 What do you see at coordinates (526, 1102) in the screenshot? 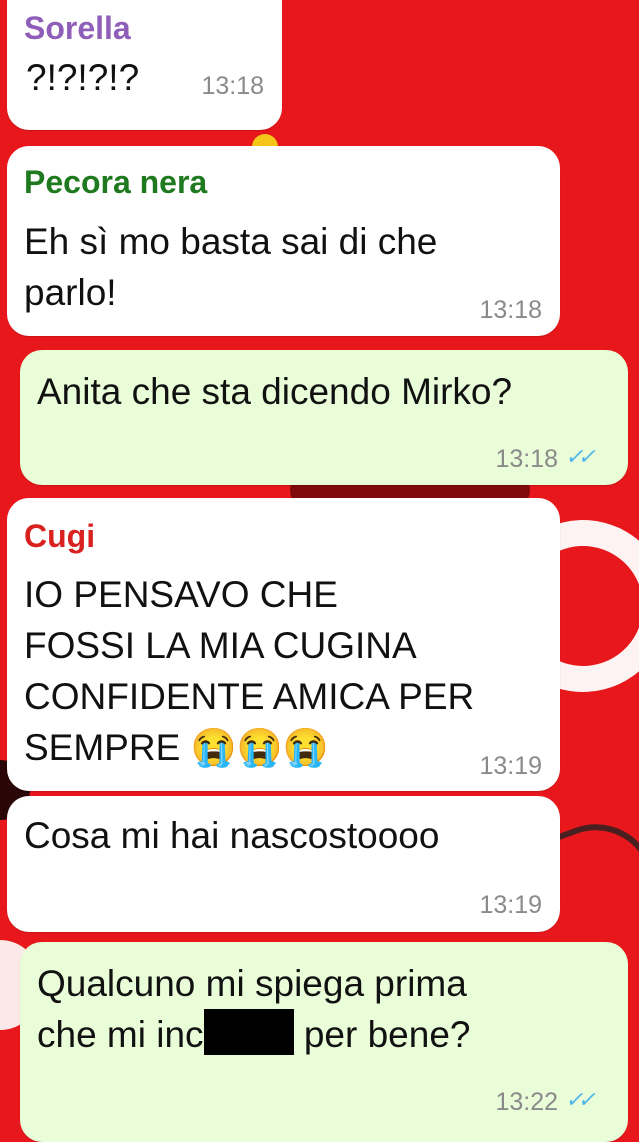
I see `message-time: 13:22` at bounding box center [526, 1102].